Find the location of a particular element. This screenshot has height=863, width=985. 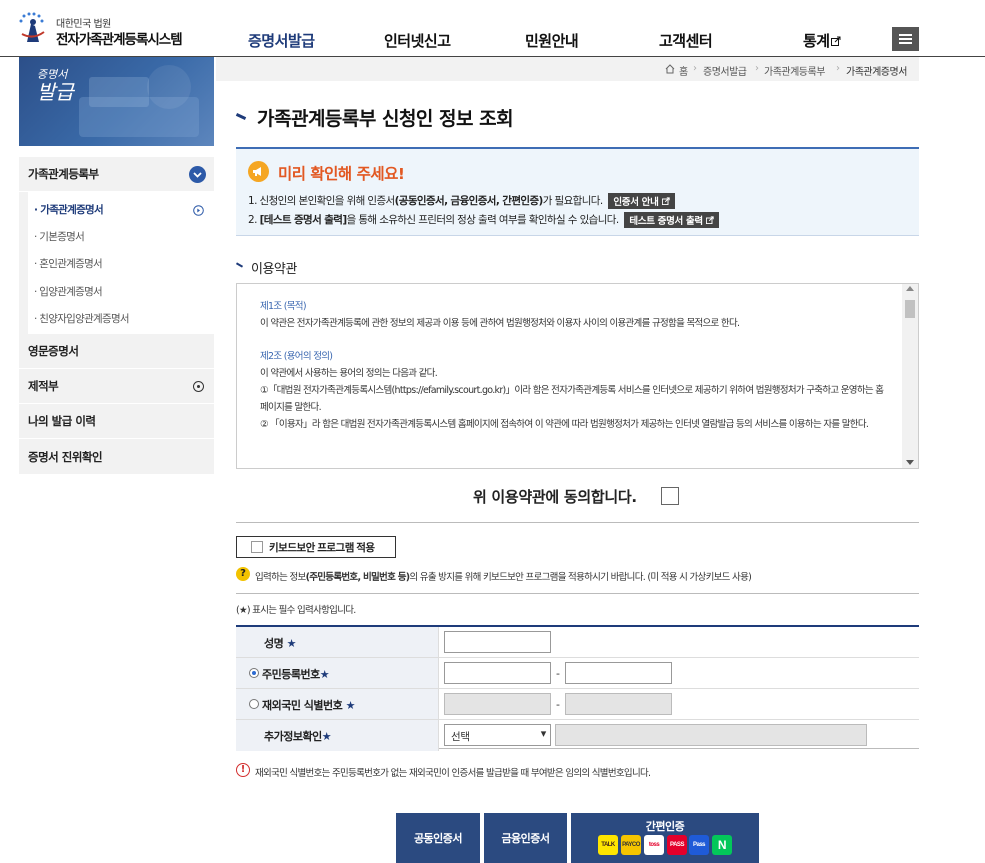

sidebar-item-full-adoption: · 친양자입양관계증명서 is located at coordinates (82, 318).